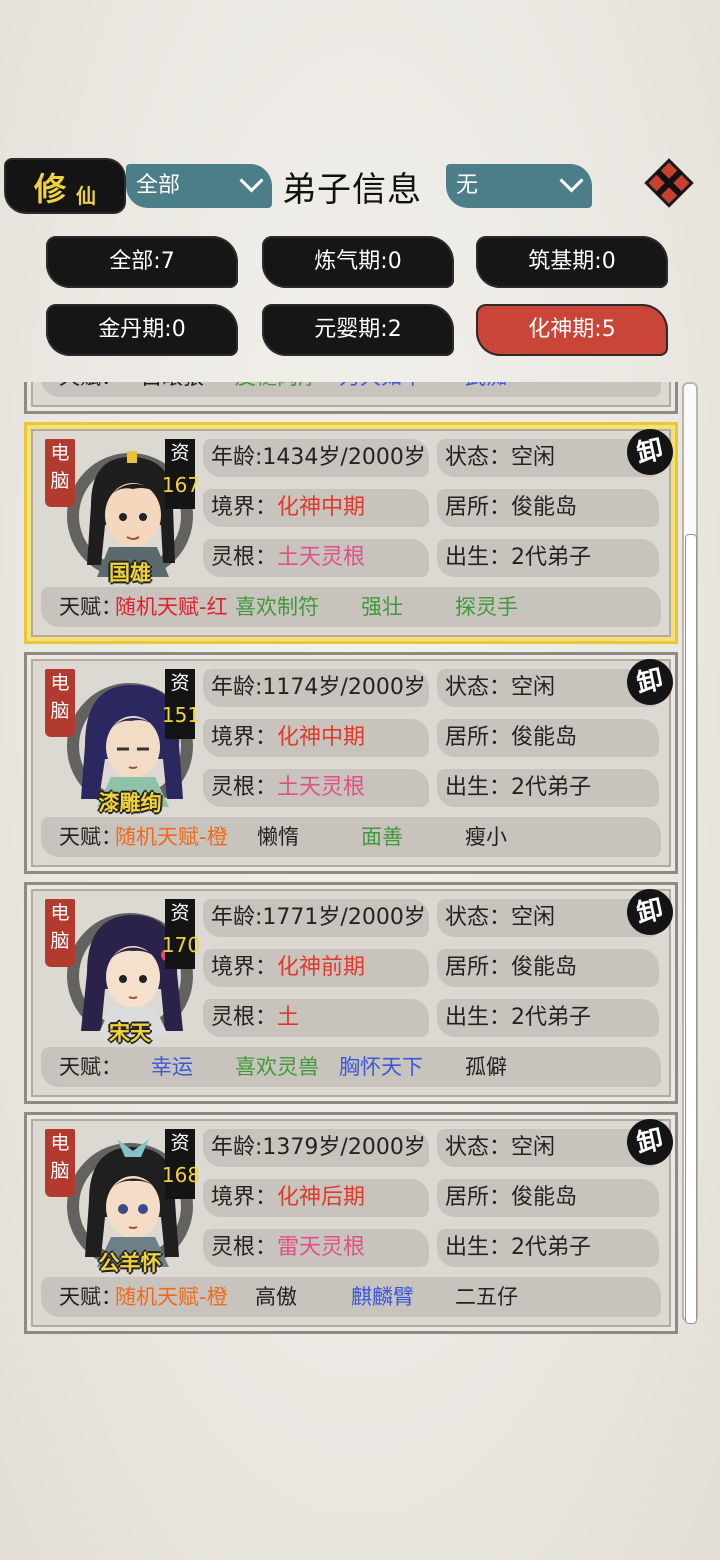  Describe the element at coordinates (382, 1297) in the screenshot. I see `talent: 麒麟臂` at that location.